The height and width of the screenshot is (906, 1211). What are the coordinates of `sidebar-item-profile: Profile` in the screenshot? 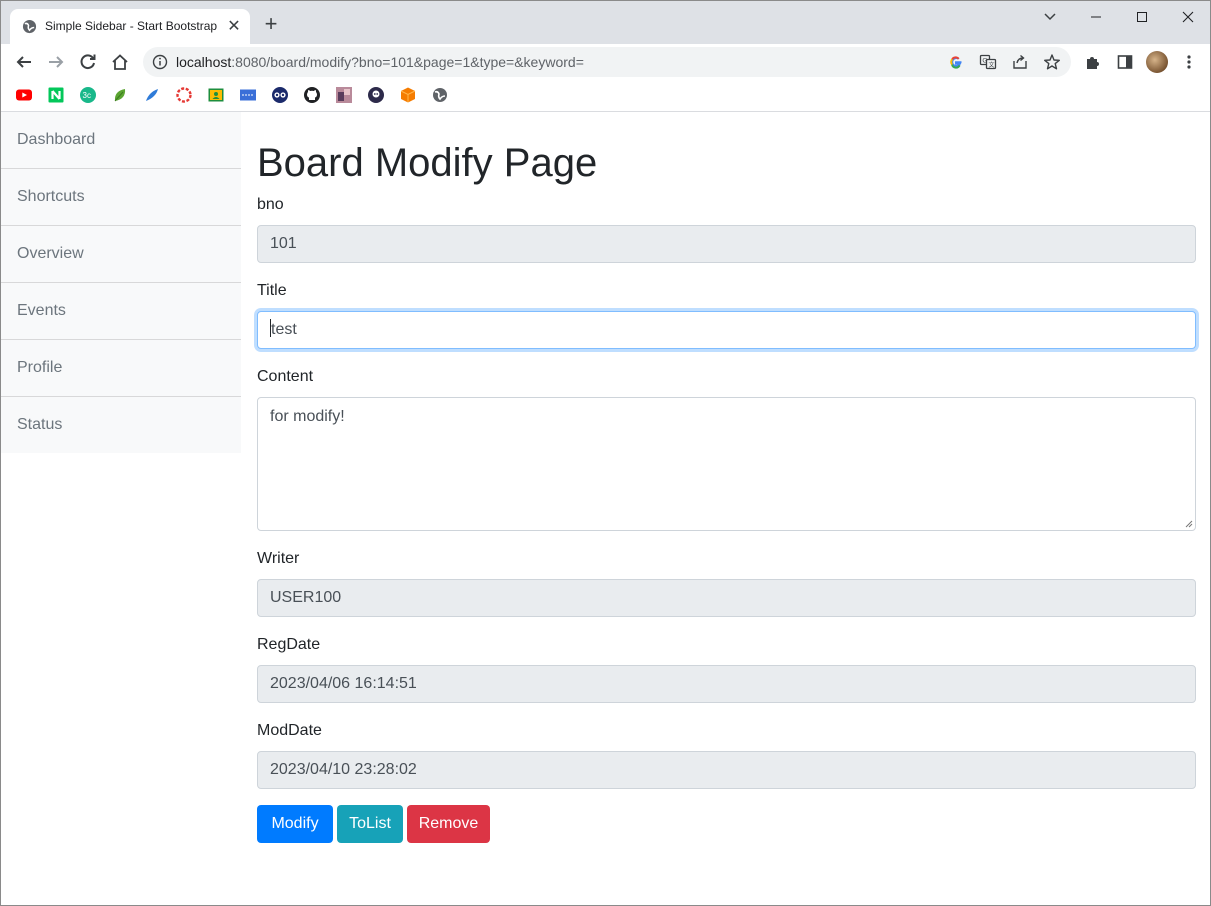 It's located at (121, 368).